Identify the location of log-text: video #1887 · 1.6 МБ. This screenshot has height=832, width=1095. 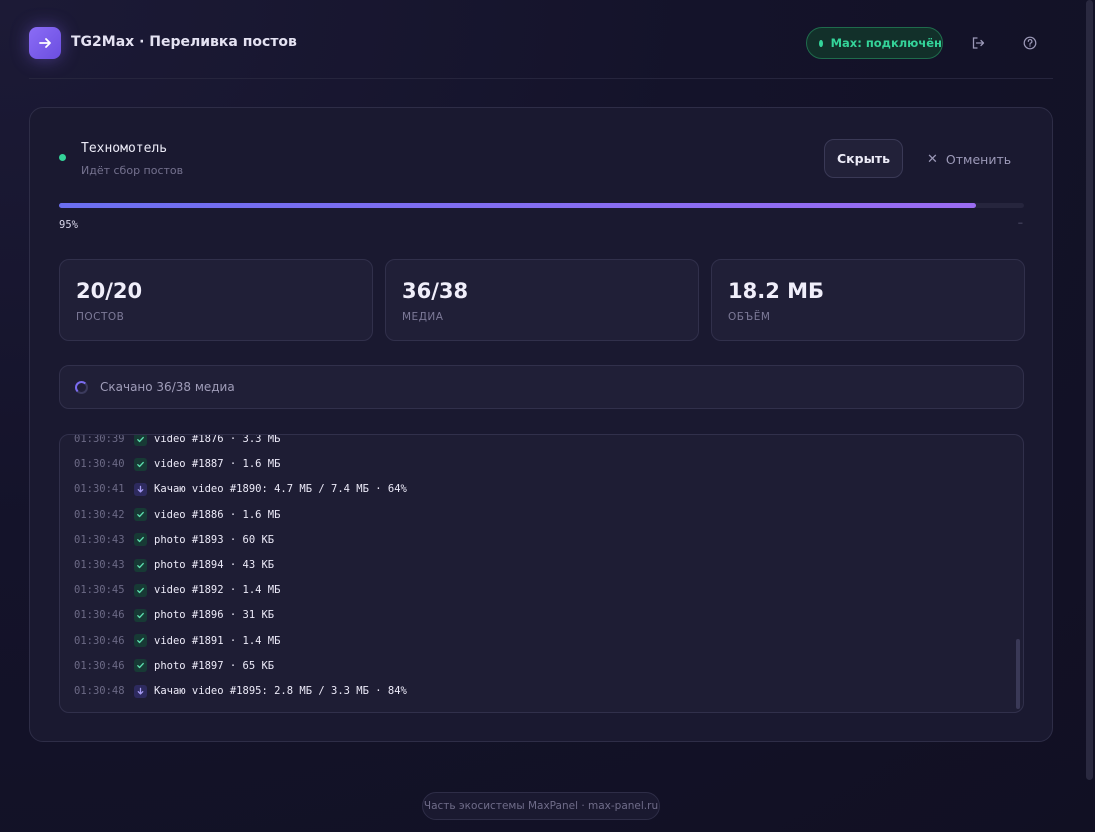
(217, 464).